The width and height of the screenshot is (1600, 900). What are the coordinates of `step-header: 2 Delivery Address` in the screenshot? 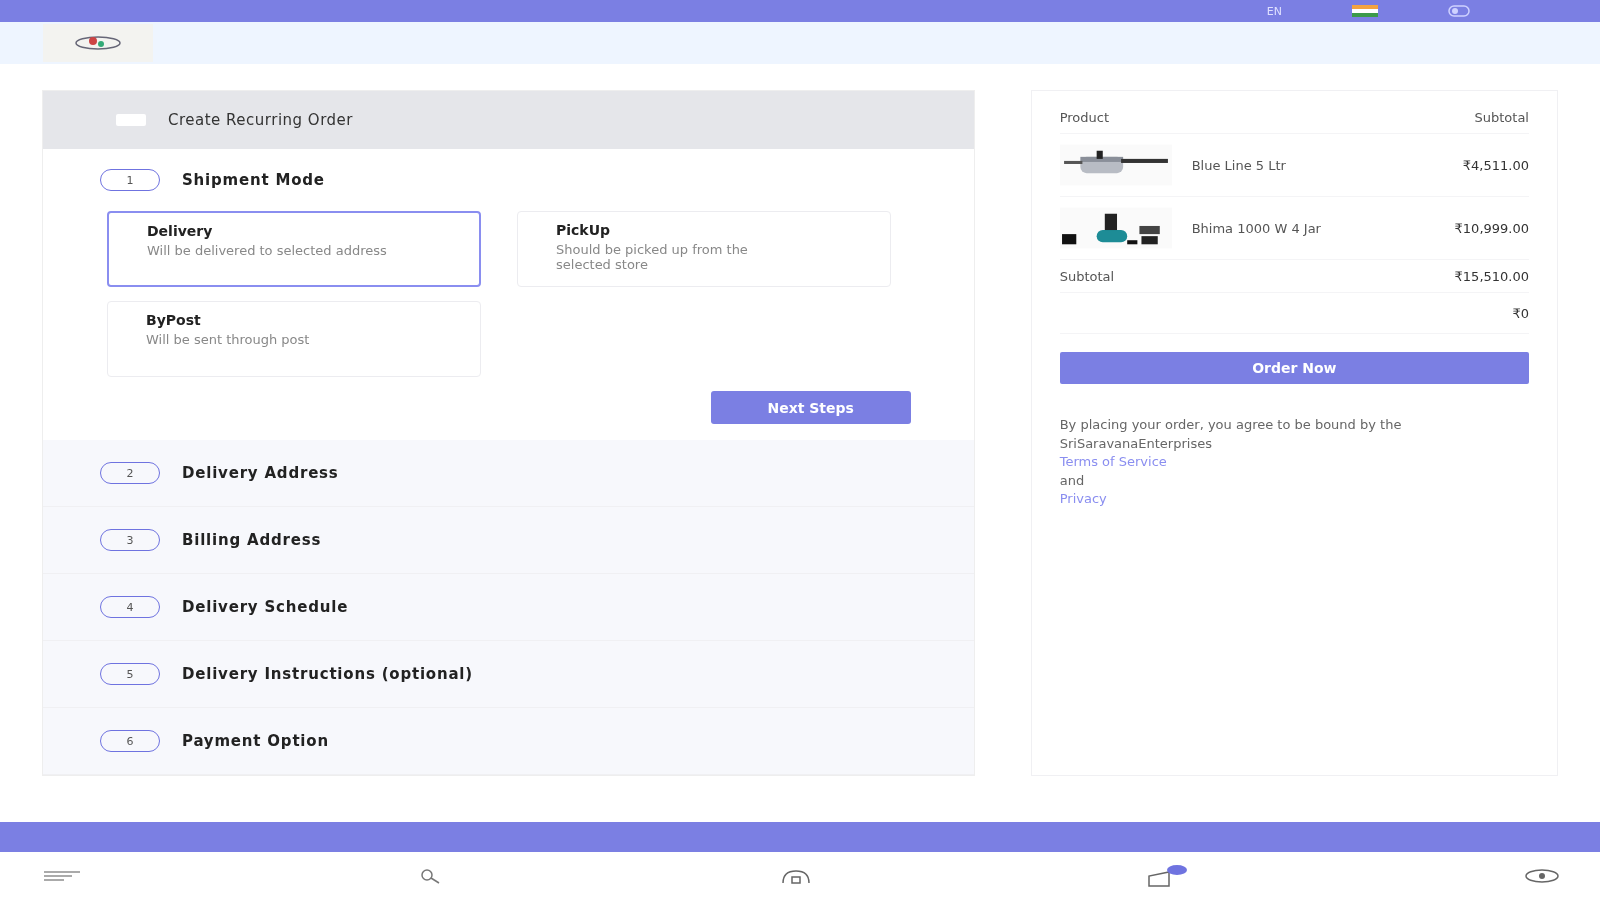 It's located at (508, 473).